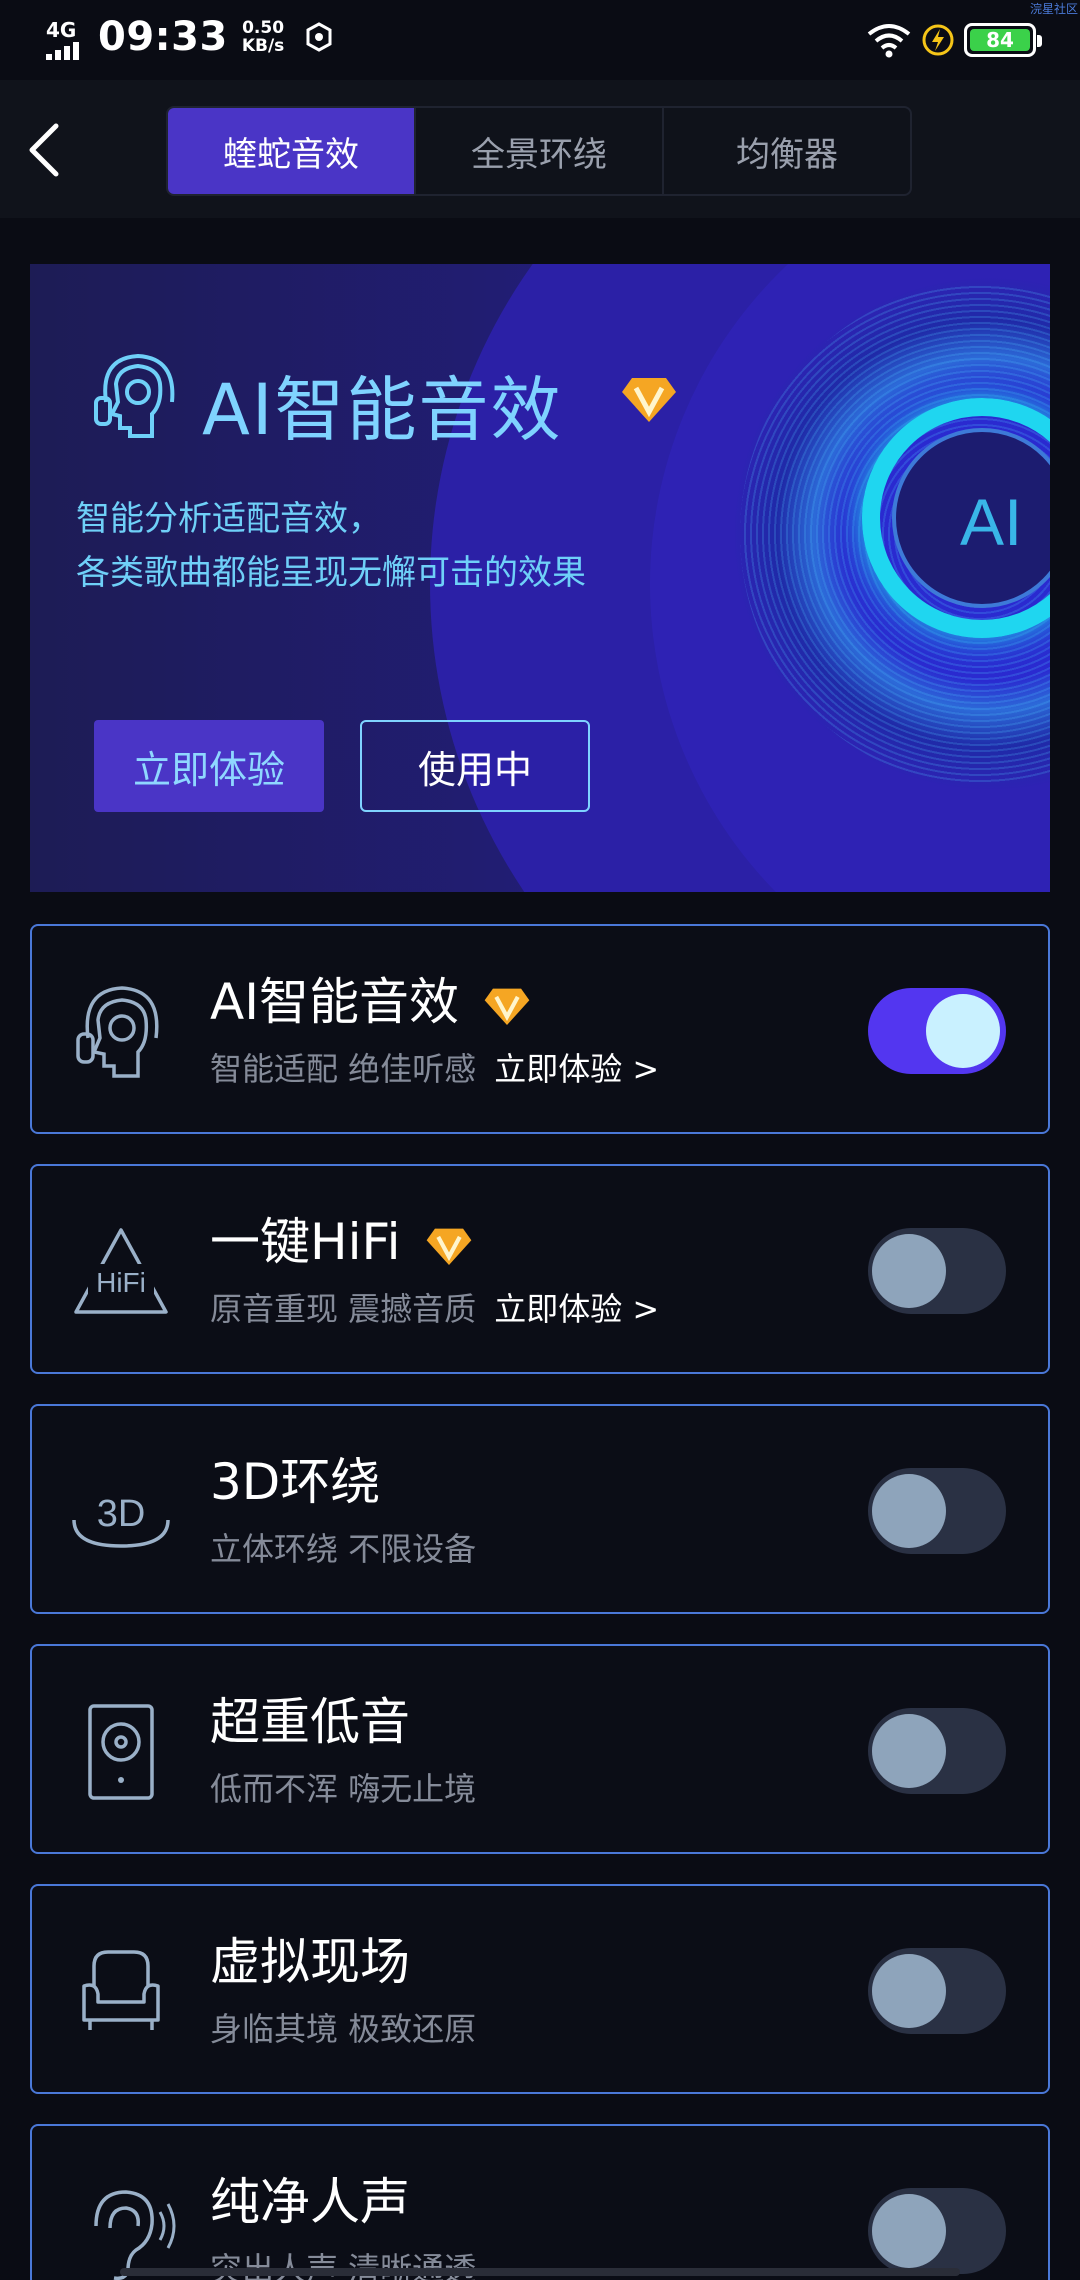 This screenshot has height=2280, width=1080. Describe the element at coordinates (540, 2272) in the screenshot. I see `home-indicator` at that location.